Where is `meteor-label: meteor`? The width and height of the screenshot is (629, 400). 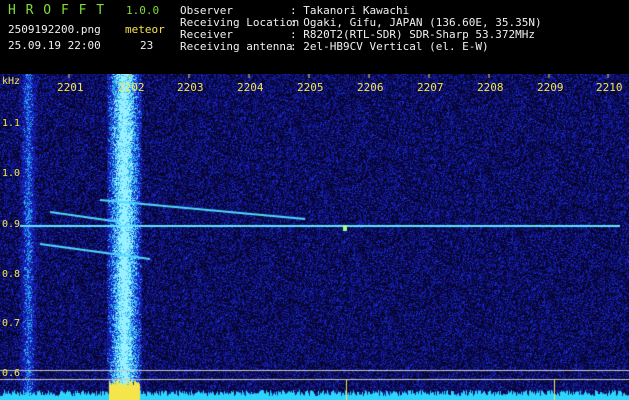
meteor-label: meteor is located at coordinates (145, 29).